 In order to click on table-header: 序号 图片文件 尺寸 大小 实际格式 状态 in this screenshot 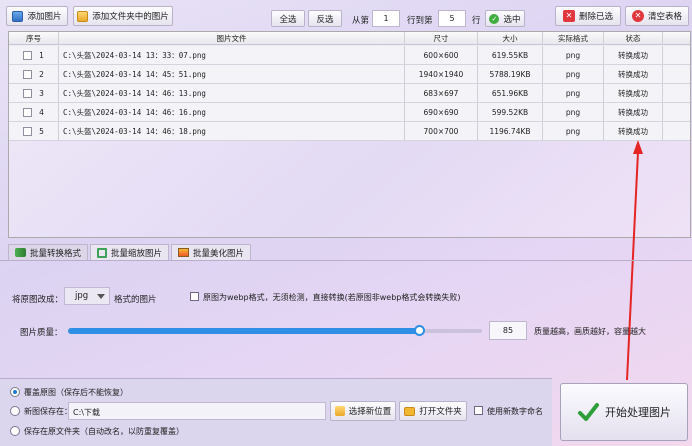, I will do `click(349, 38)`.